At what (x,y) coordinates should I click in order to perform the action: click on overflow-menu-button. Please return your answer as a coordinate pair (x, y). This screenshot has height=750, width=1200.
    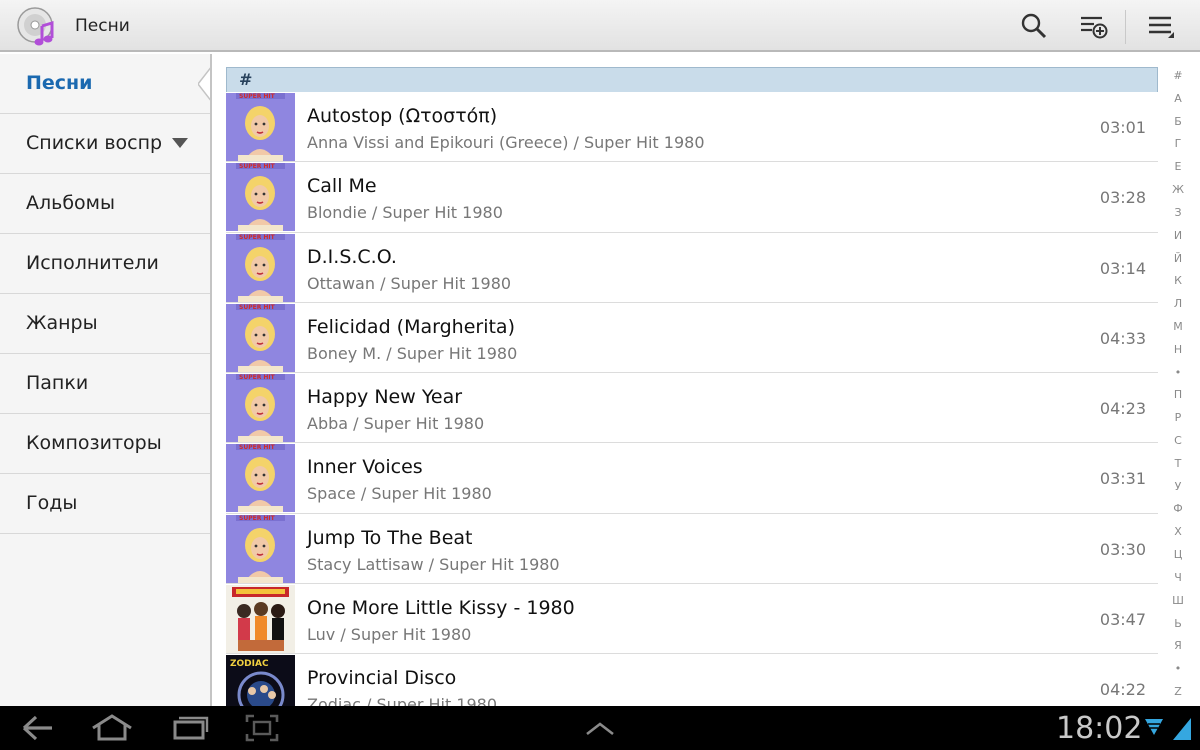
    Looking at the image, I should click on (1162, 26).